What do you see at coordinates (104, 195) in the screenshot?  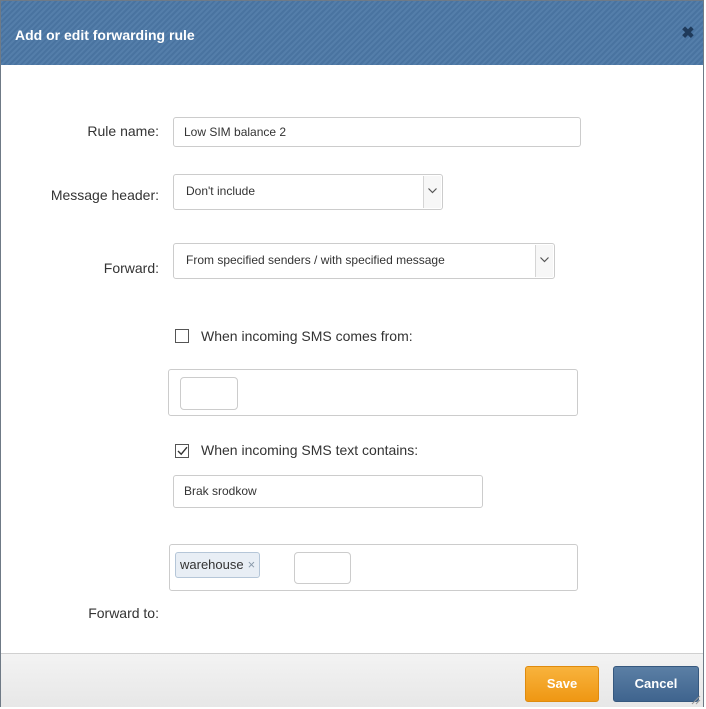 I see `message-header-label: Message header:` at bounding box center [104, 195].